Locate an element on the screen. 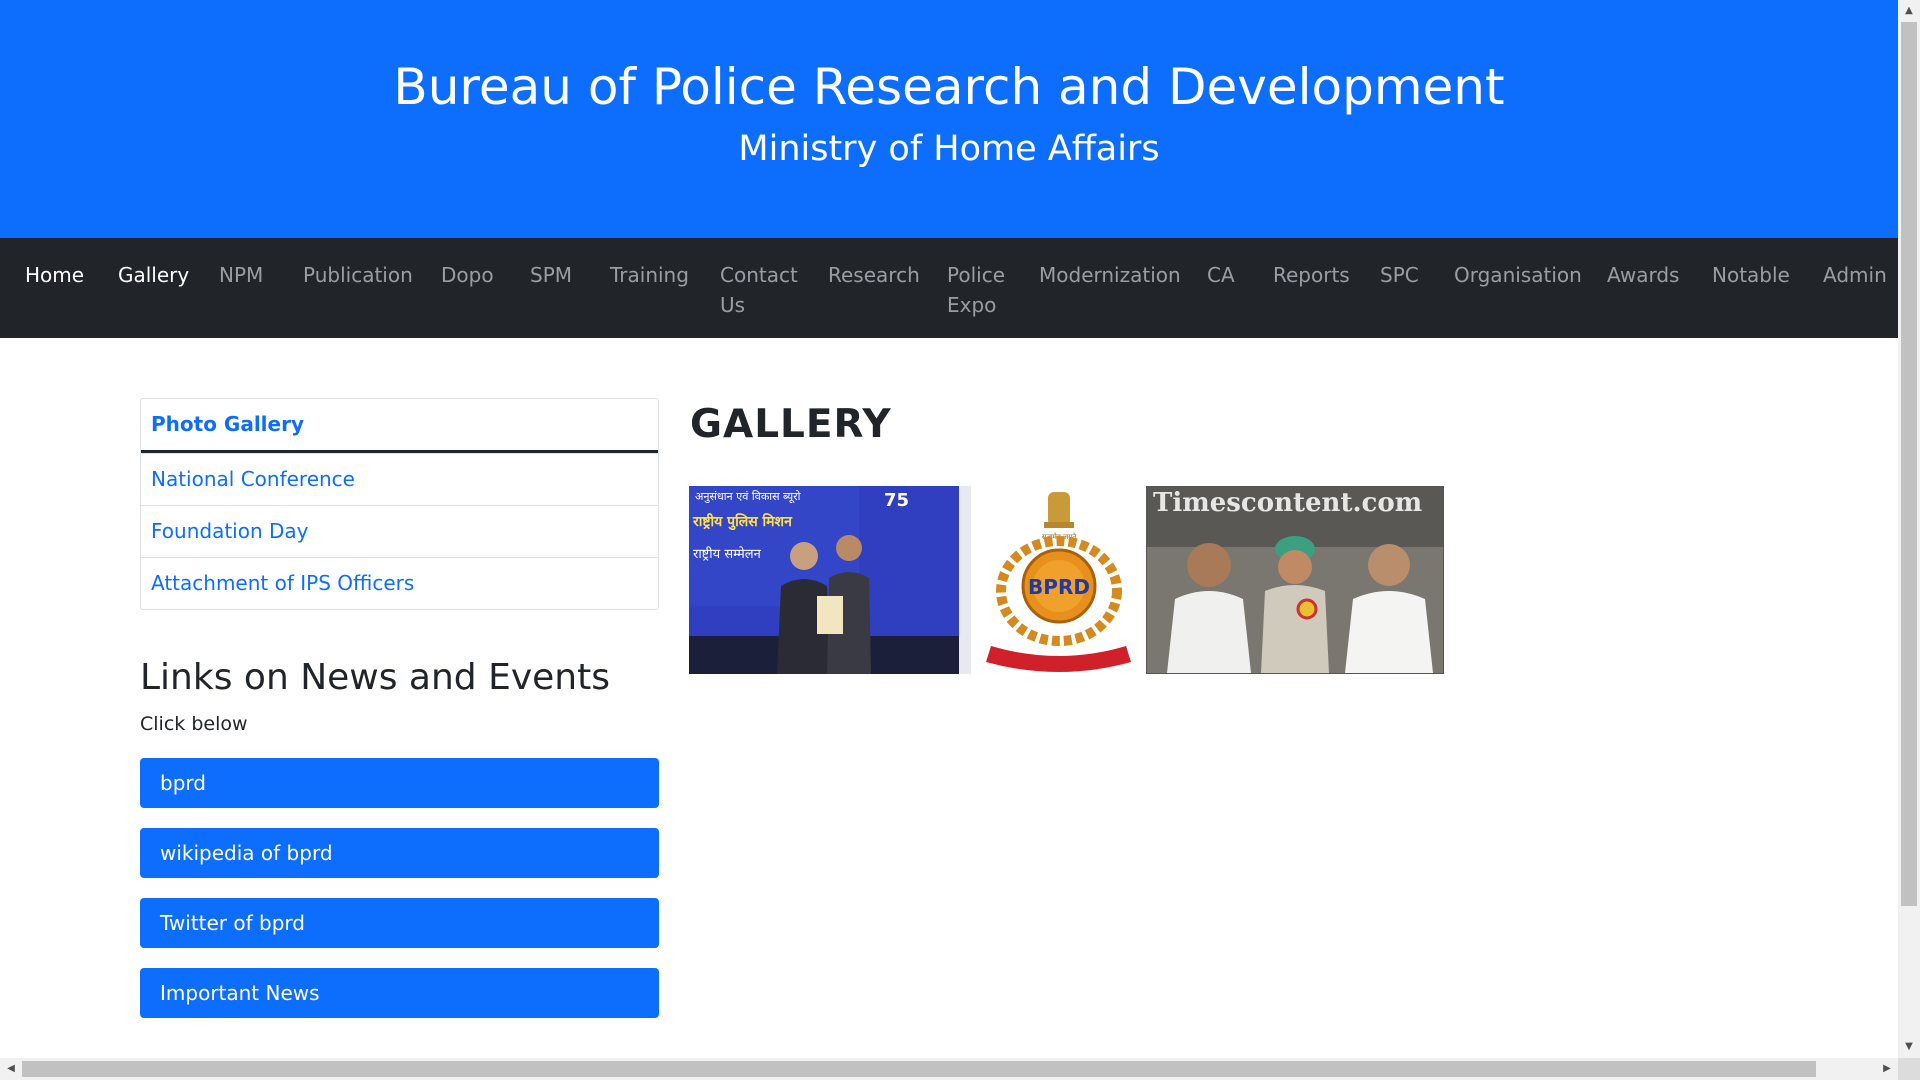 Image resolution: width=1920 pixels, height=1080 pixels. important-news-button: Important News is located at coordinates (399, 993).